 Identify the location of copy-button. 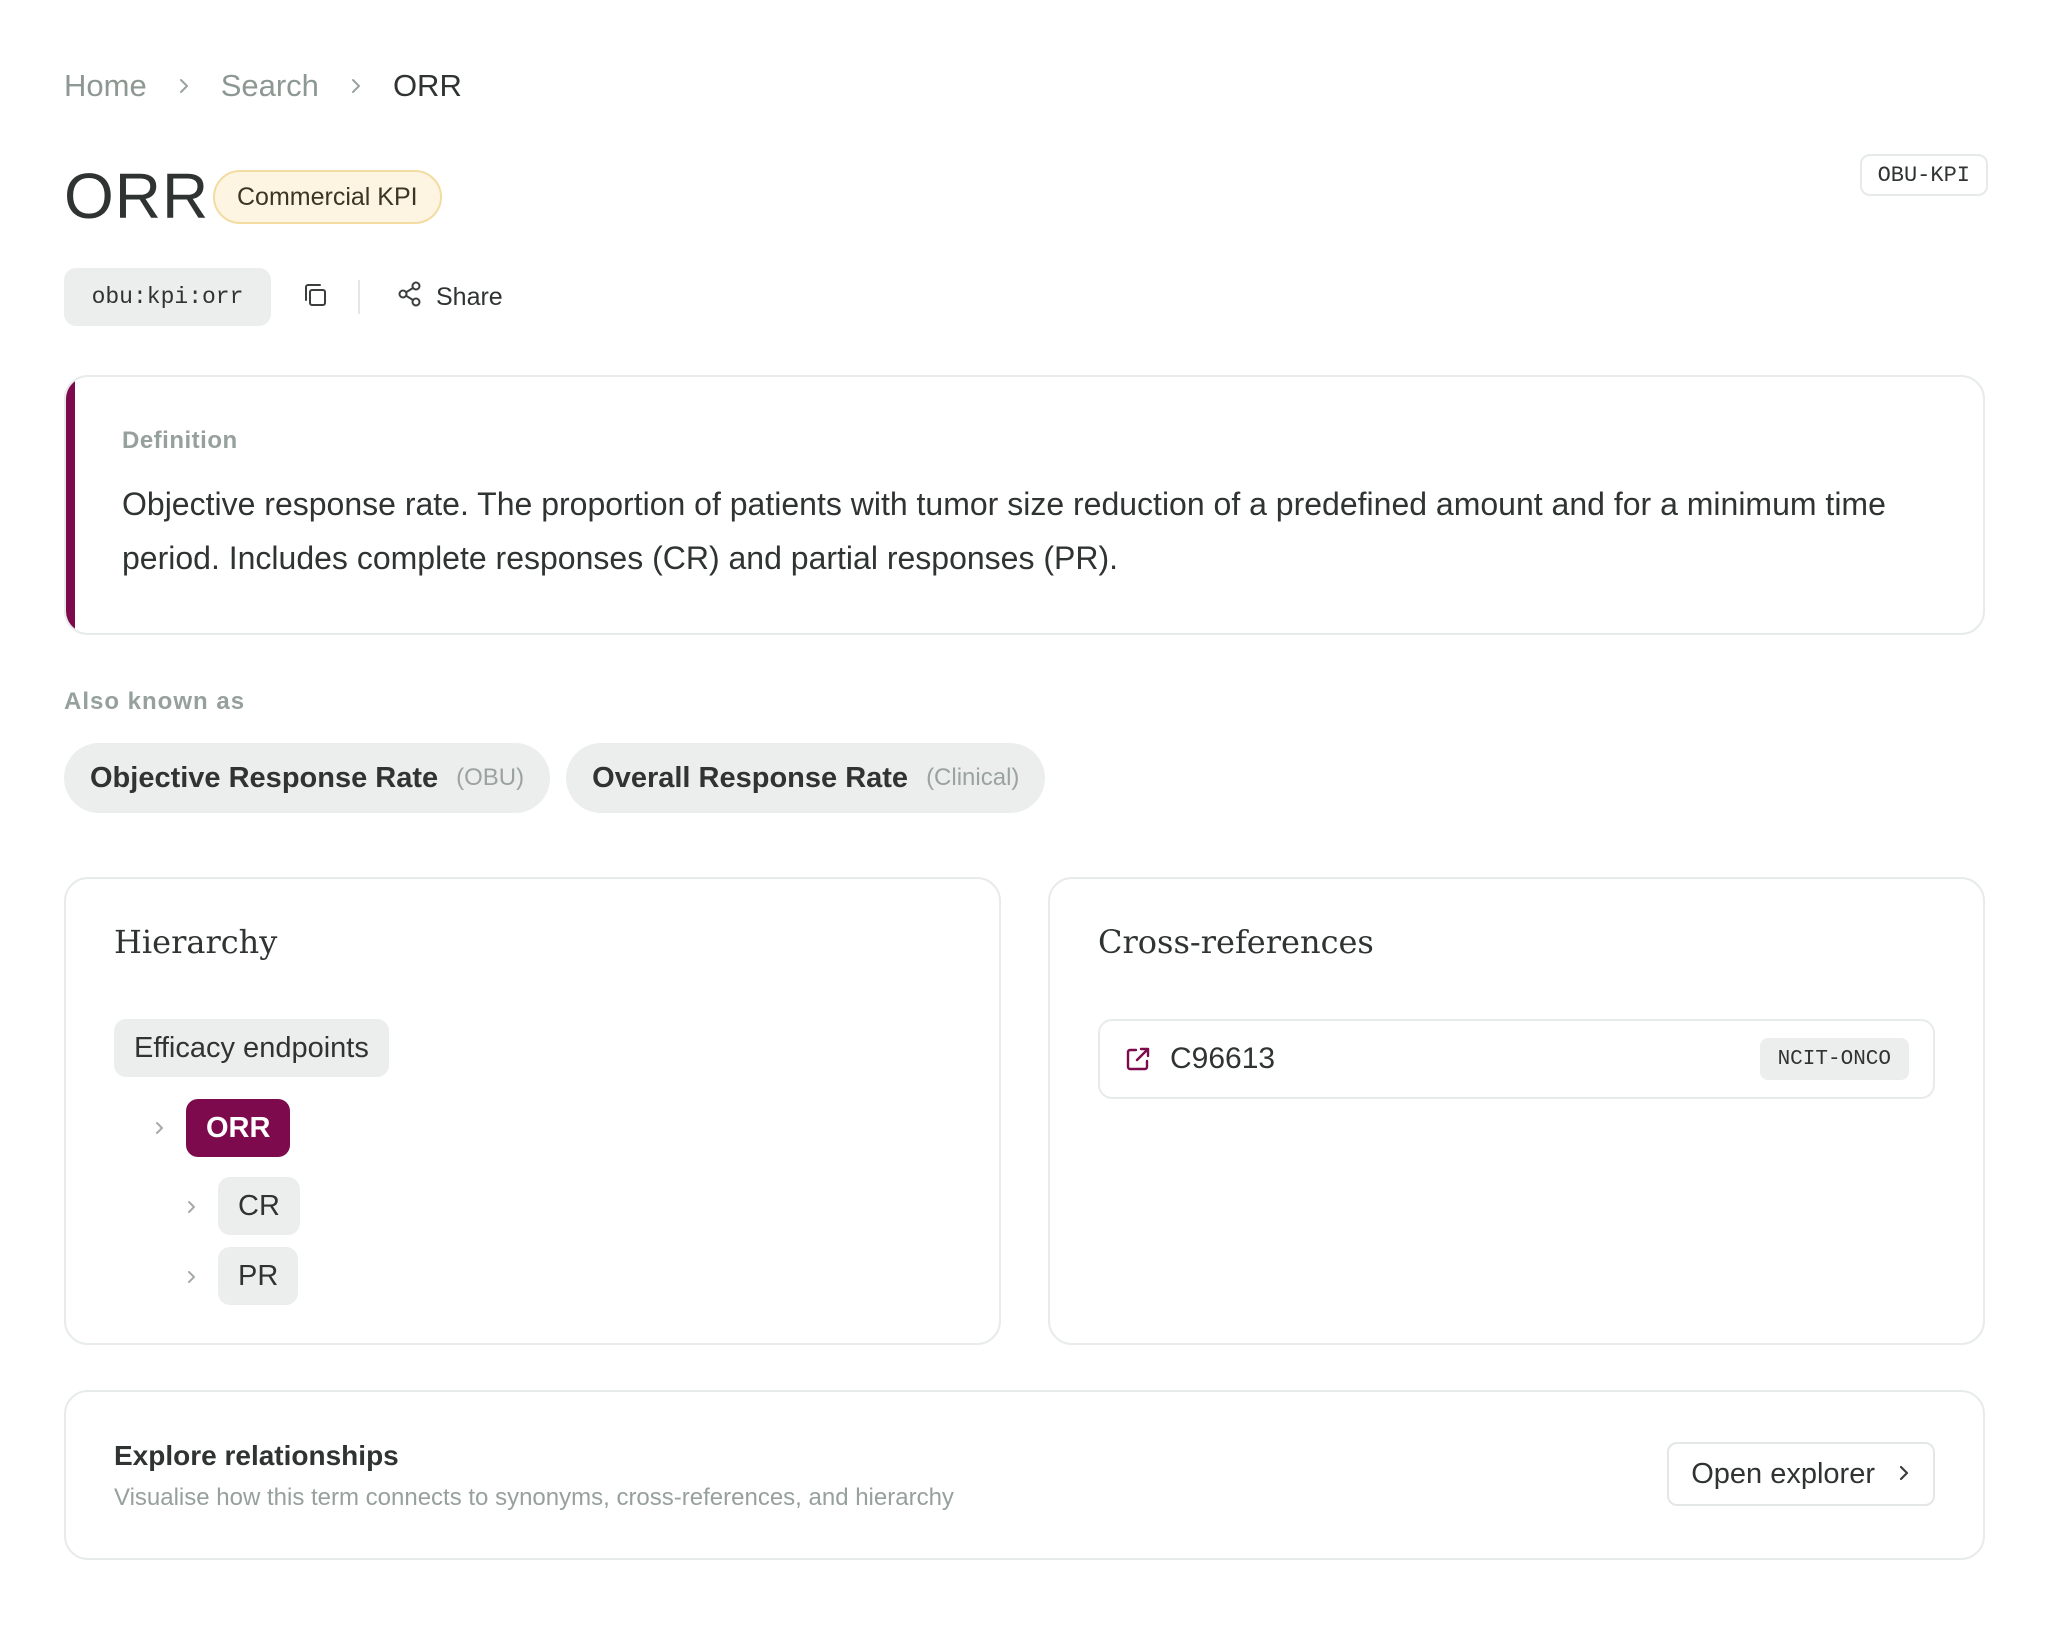
(315, 297).